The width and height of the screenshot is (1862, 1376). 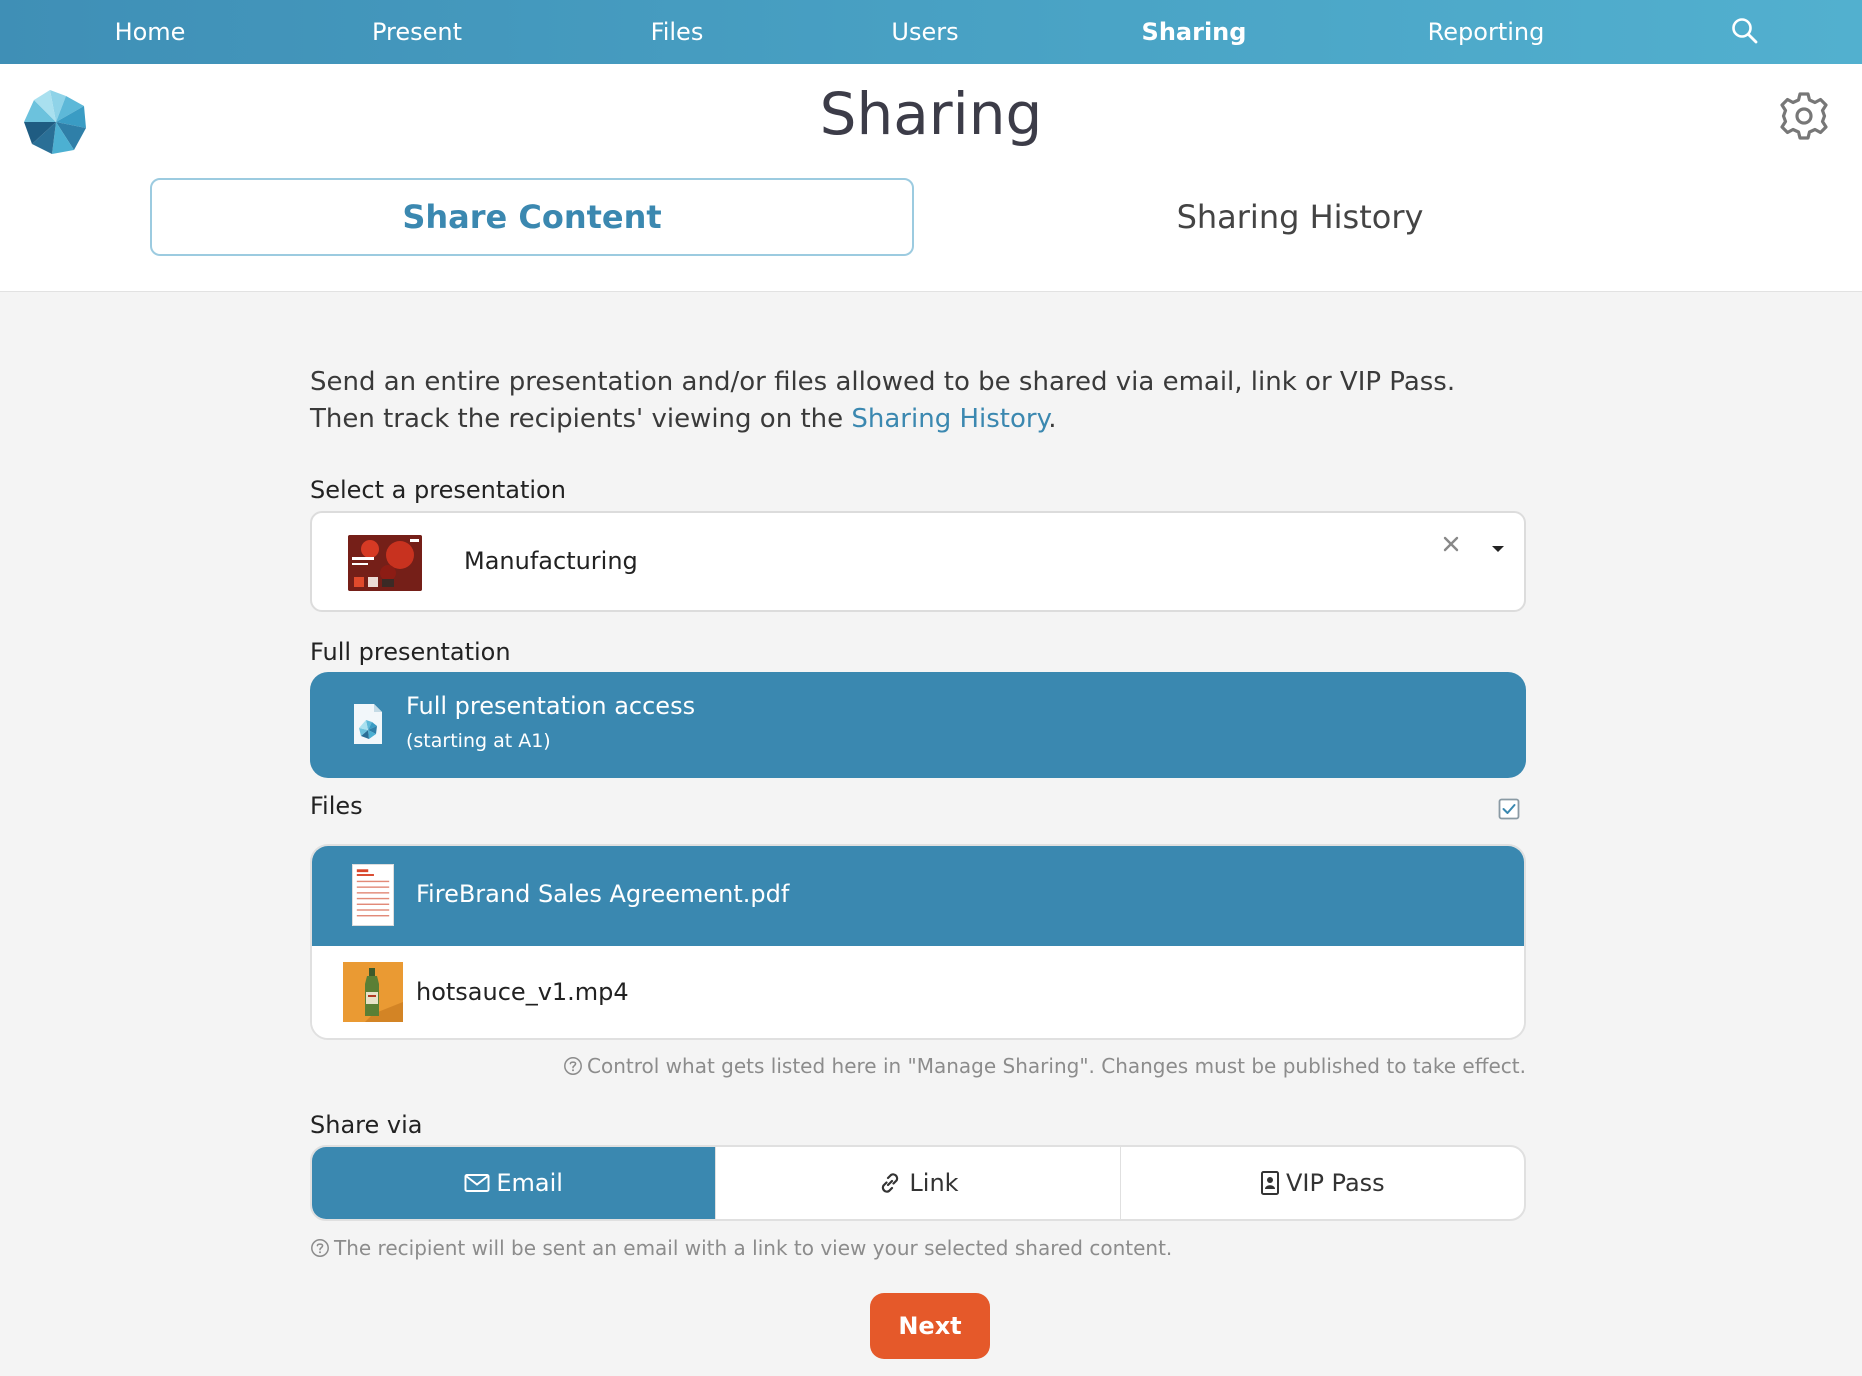 I want to click on full-presentation-title: Full presentation access, so click(x=551, y=706).